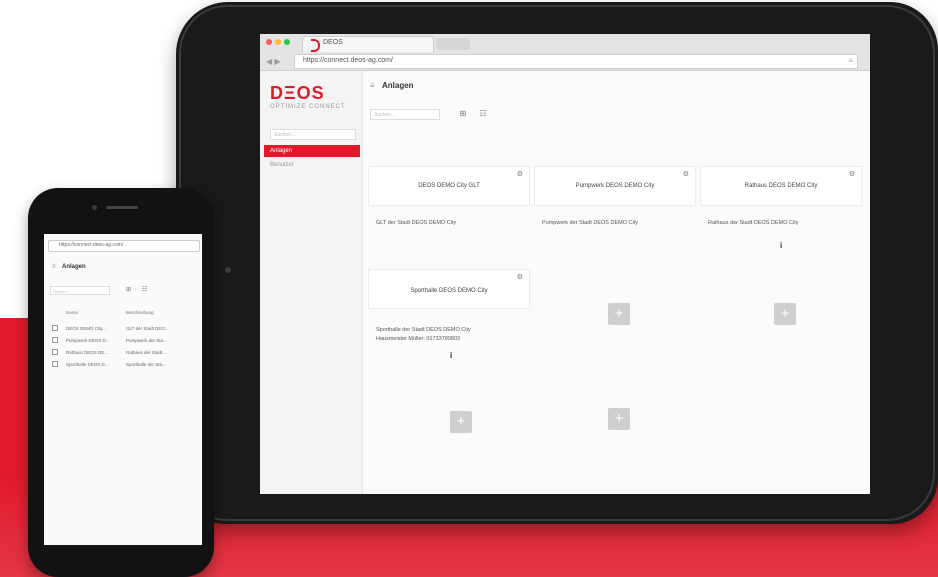 The height and width of the screenshot is (577, 938). I want to click on minimize-window-icon, so click(278, 42).